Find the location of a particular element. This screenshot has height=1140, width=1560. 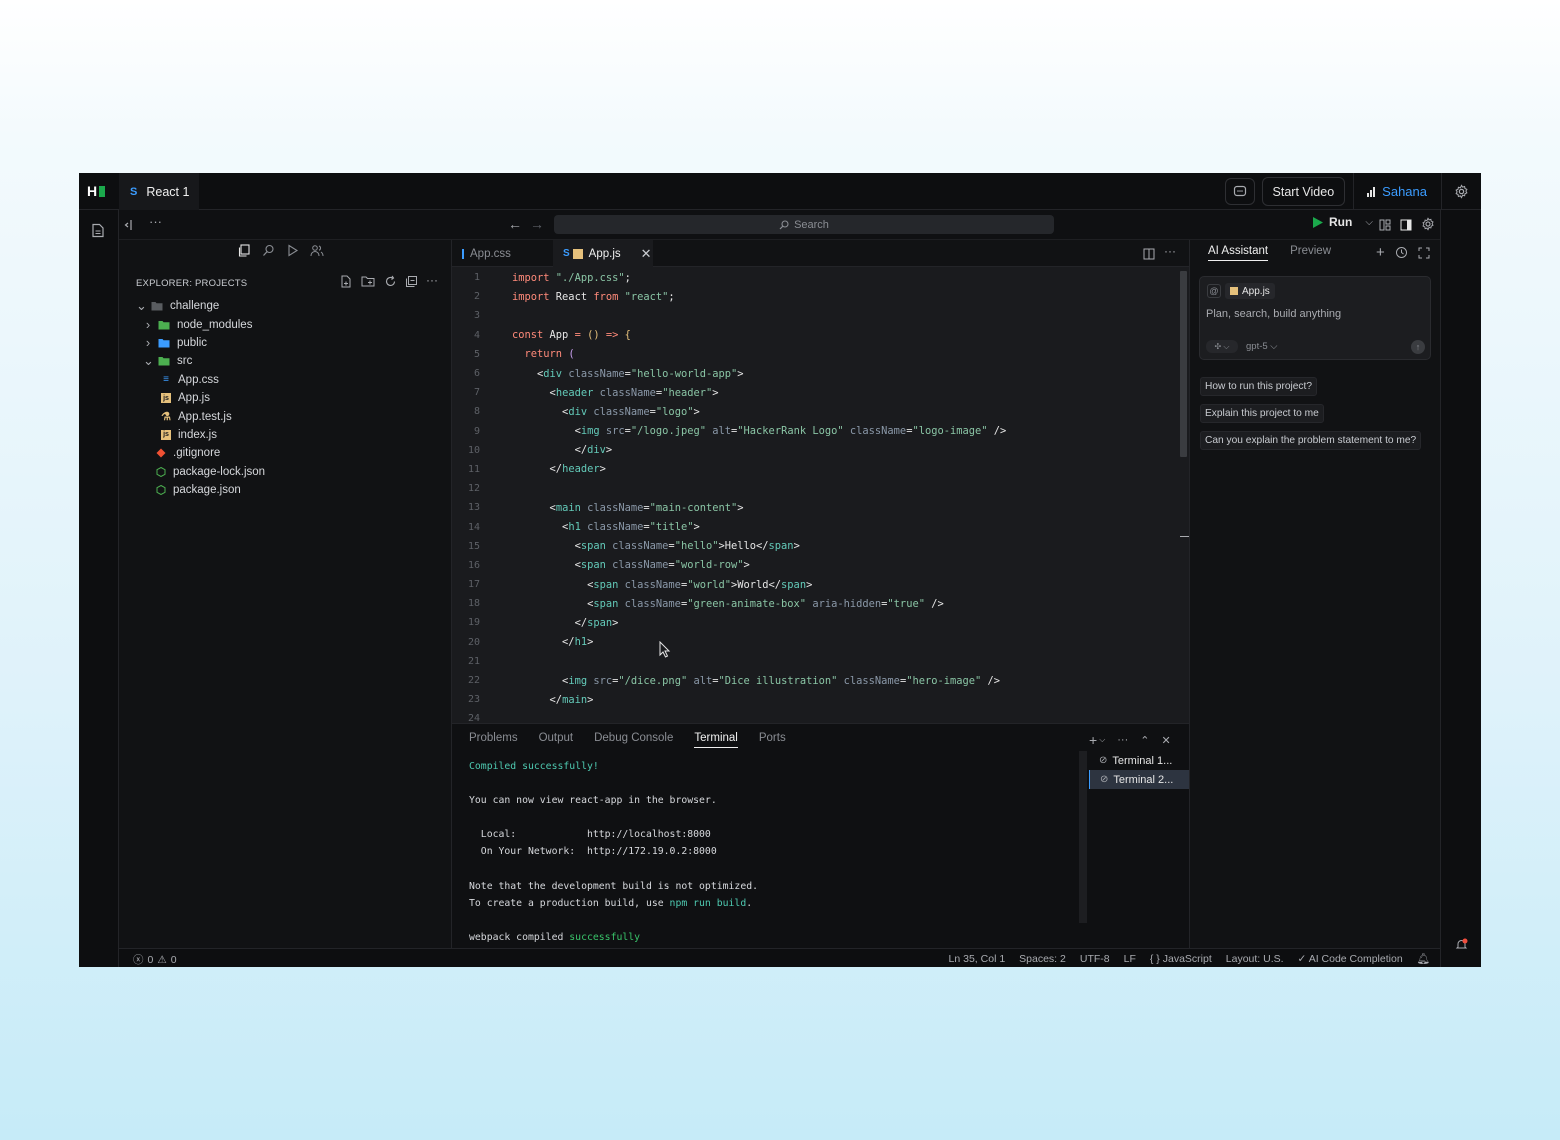

history-icon is located at coordinates (1401, 252).